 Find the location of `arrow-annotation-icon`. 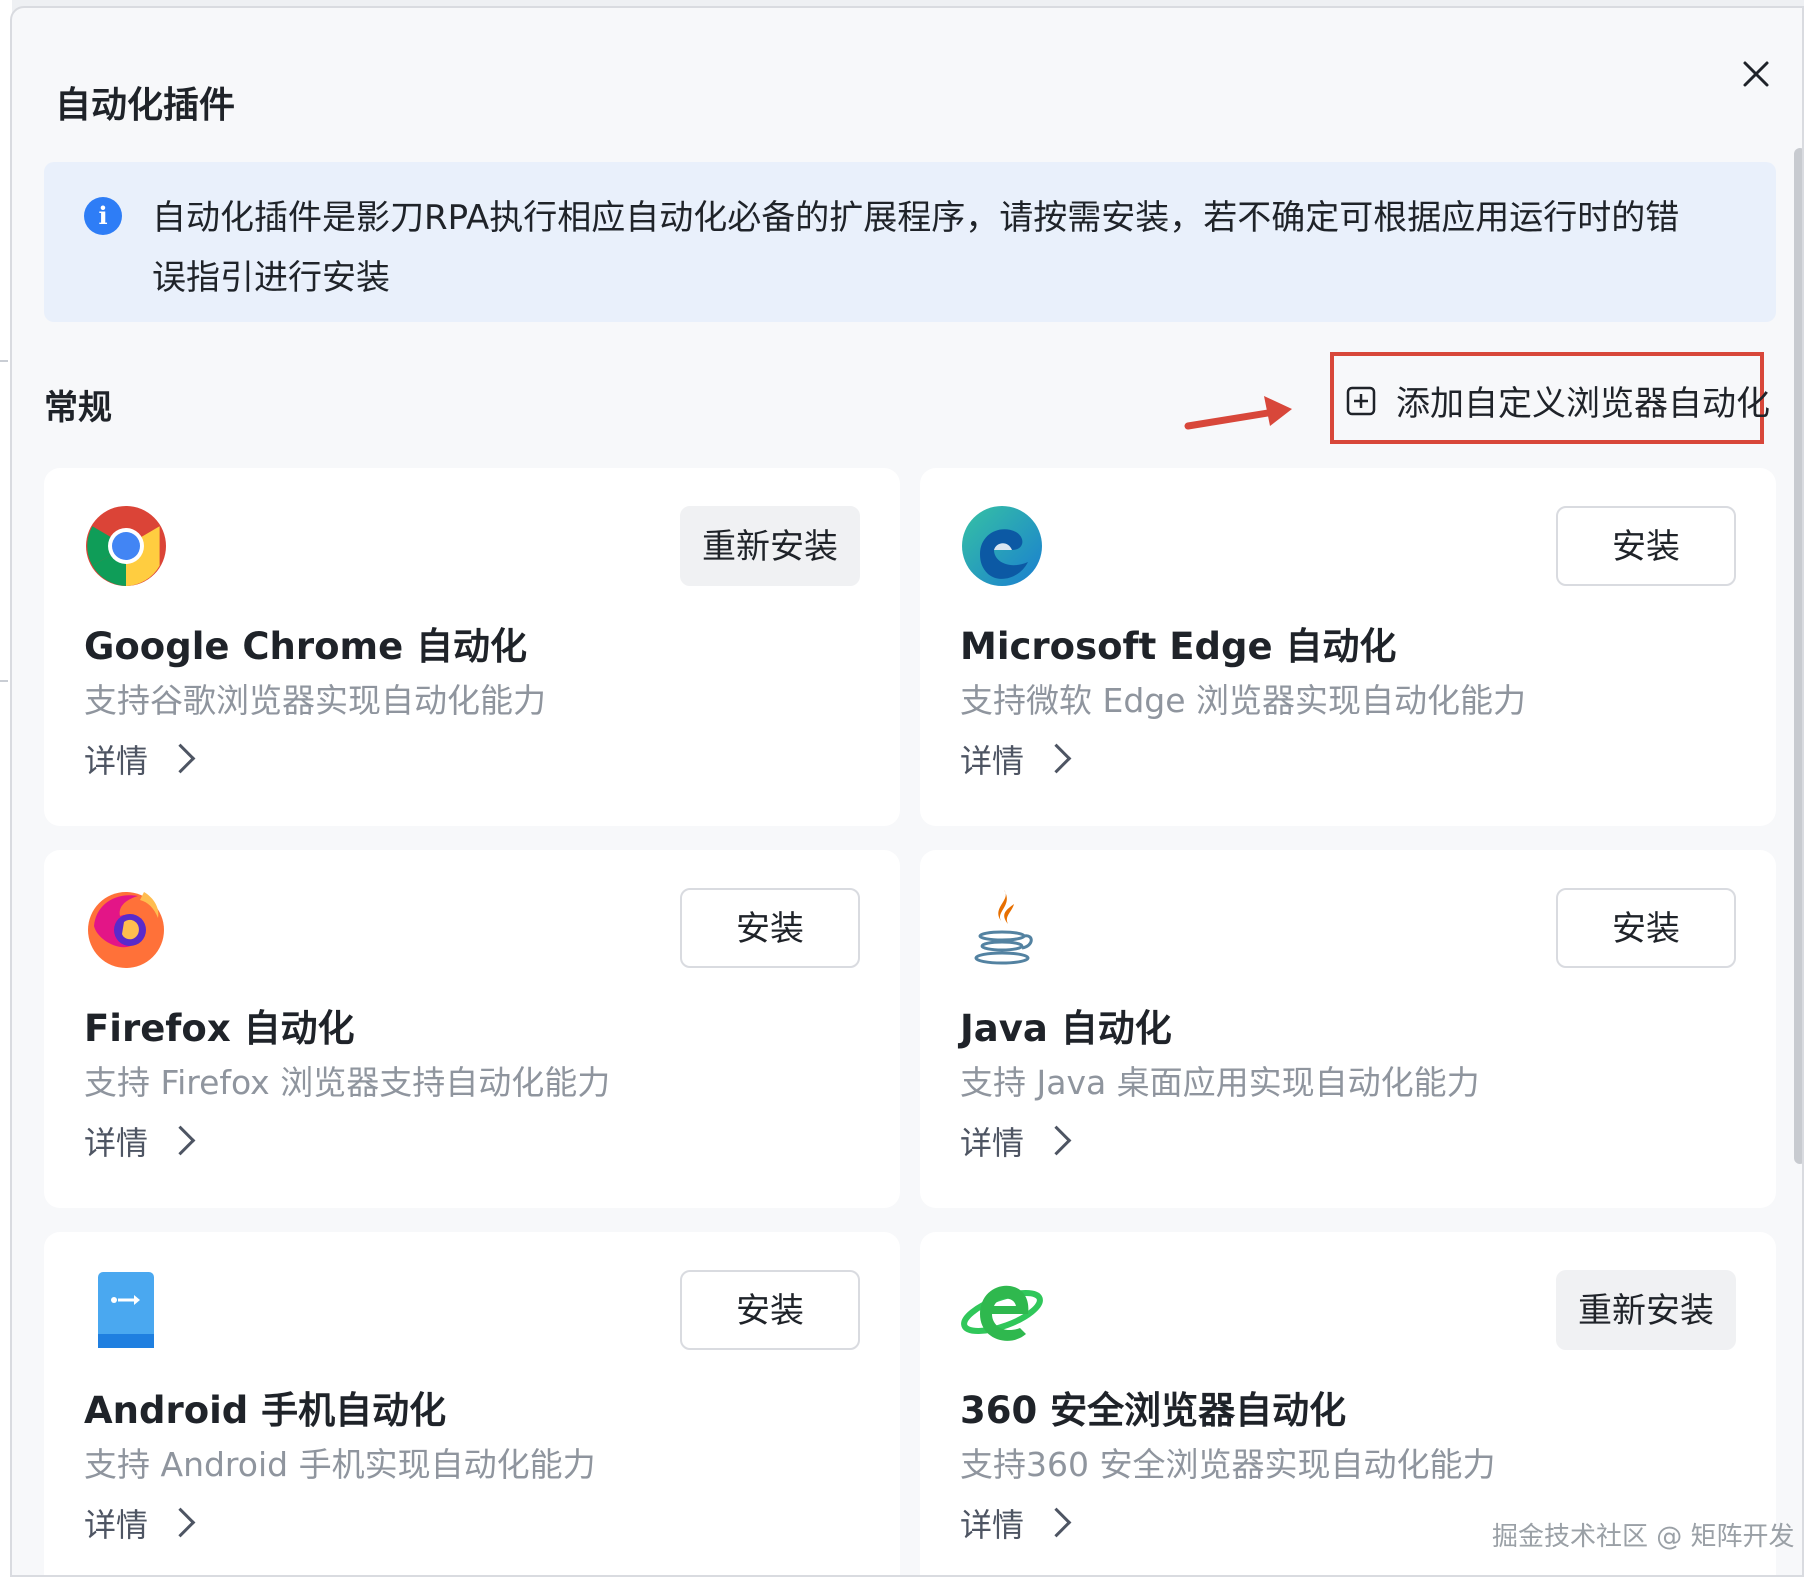

arrow-annotation-icon is located at coordinates (1238, 413).